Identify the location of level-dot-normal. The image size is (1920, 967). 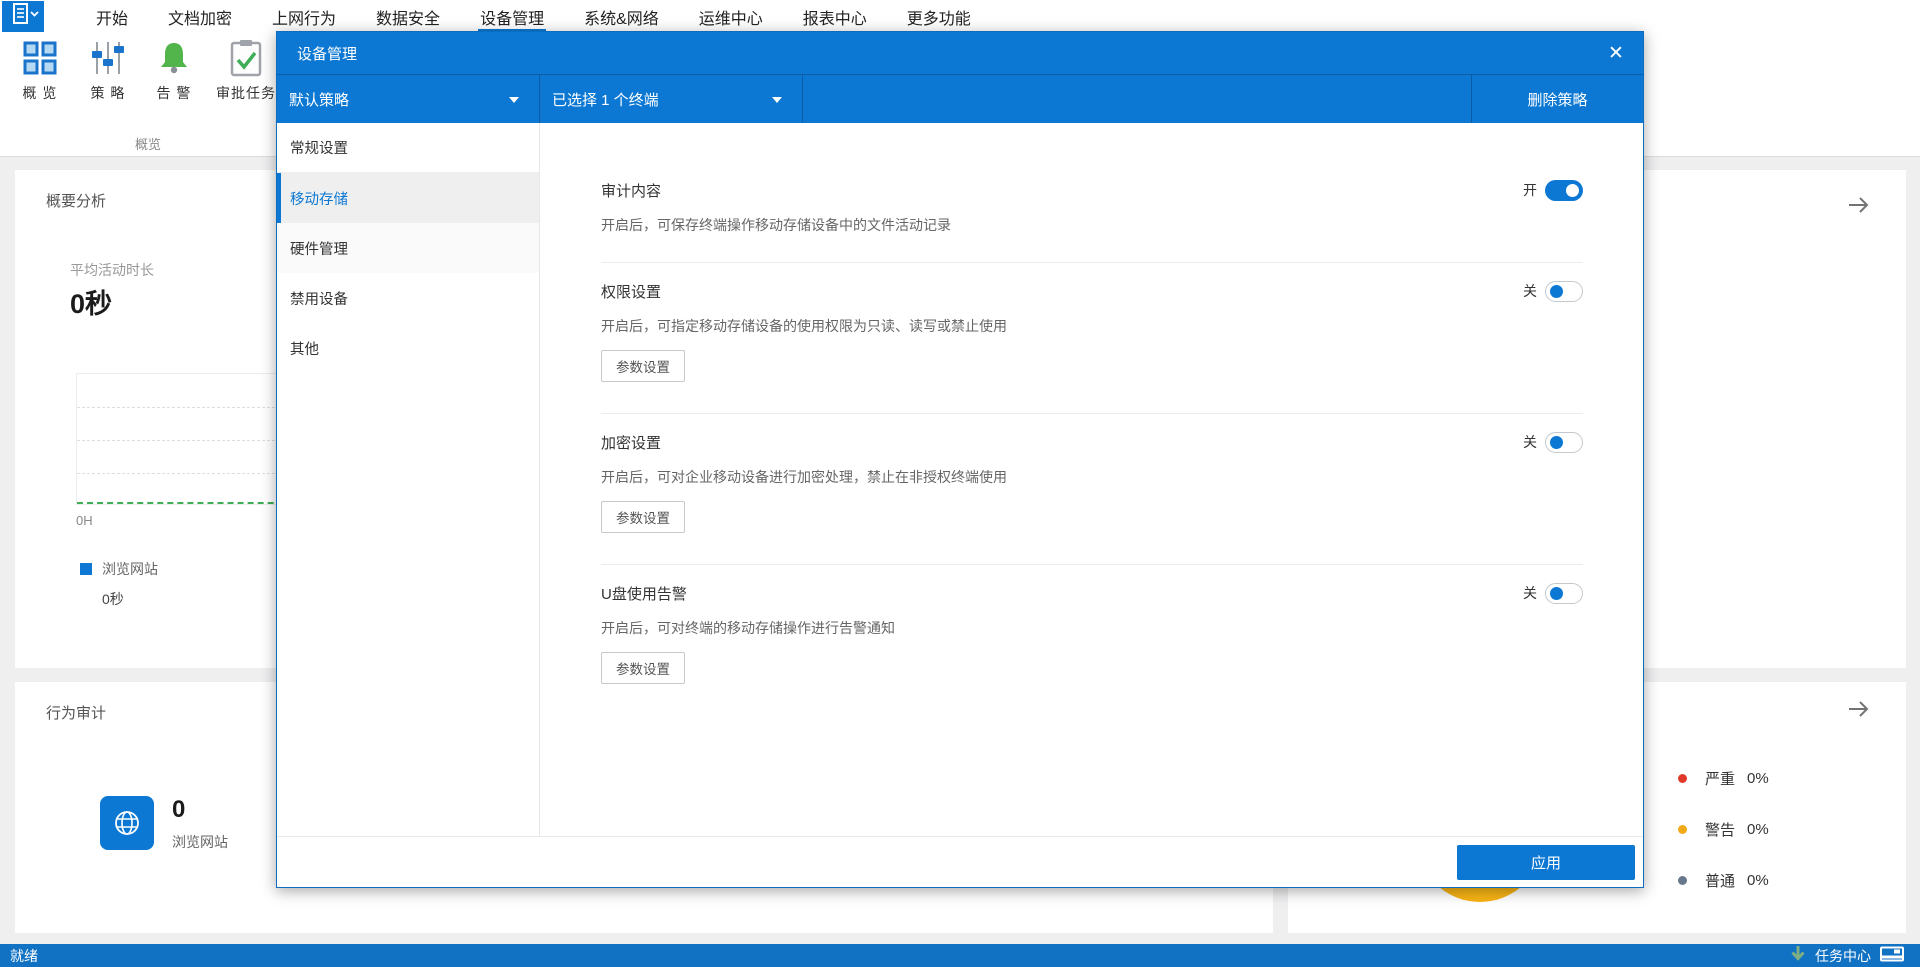
(1682, 880).